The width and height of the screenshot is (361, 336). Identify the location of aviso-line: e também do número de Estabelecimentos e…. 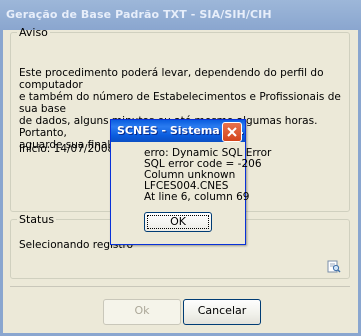
(180, 103).